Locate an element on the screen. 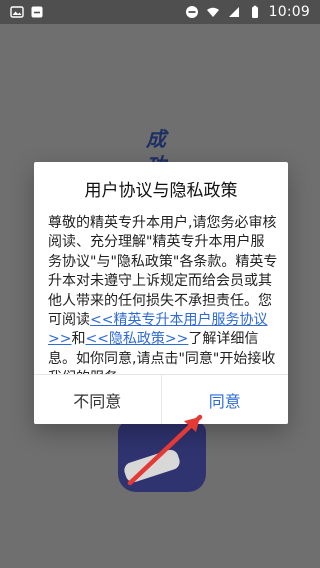  signal-icon is located at coordinates (234, 12).